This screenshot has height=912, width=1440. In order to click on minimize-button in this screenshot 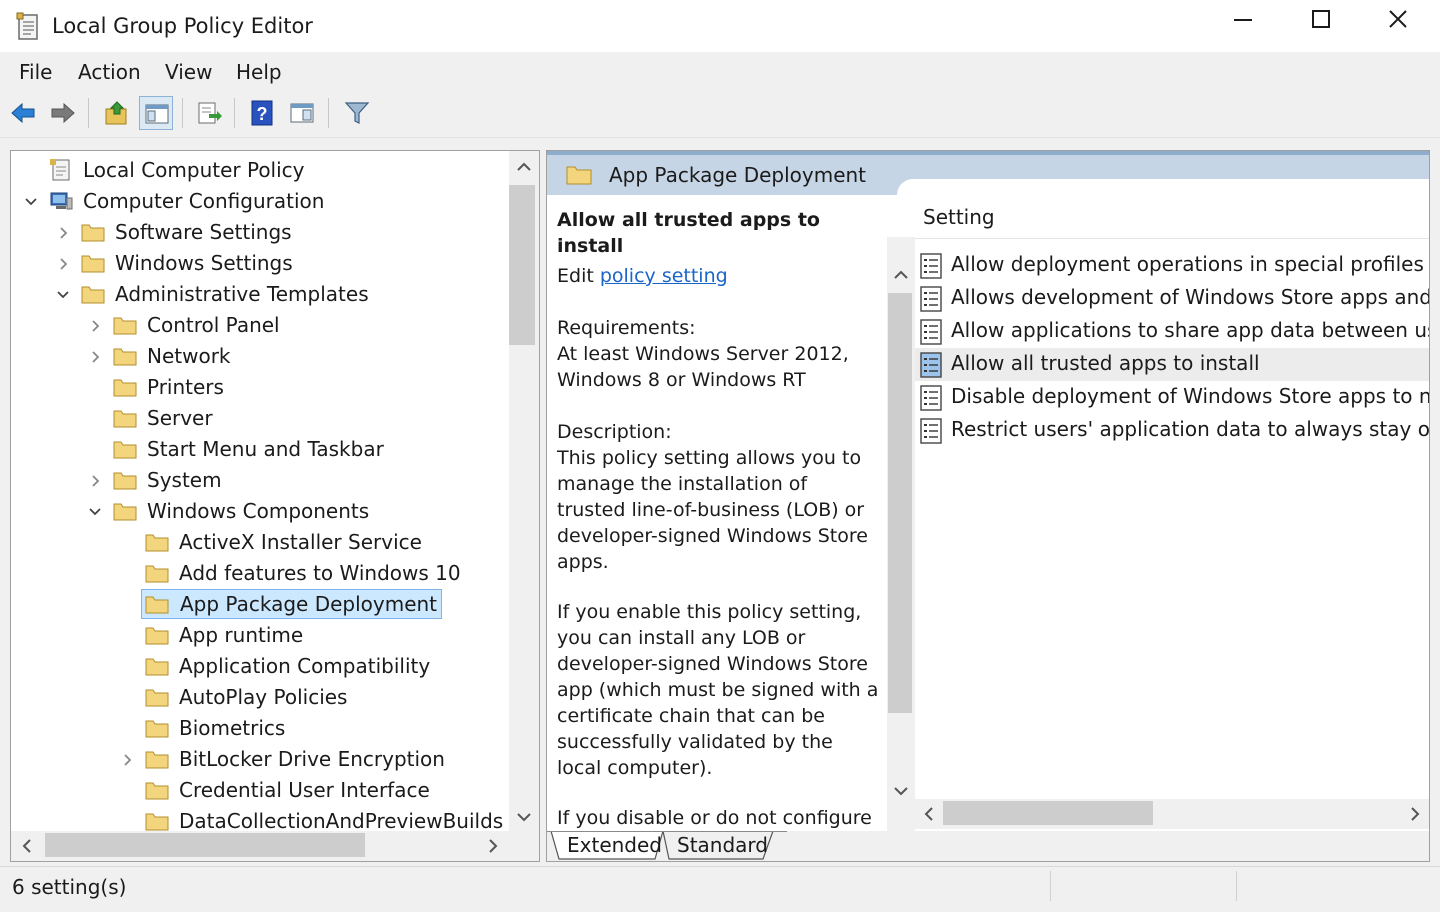, I will do `click(1243, 20)`.